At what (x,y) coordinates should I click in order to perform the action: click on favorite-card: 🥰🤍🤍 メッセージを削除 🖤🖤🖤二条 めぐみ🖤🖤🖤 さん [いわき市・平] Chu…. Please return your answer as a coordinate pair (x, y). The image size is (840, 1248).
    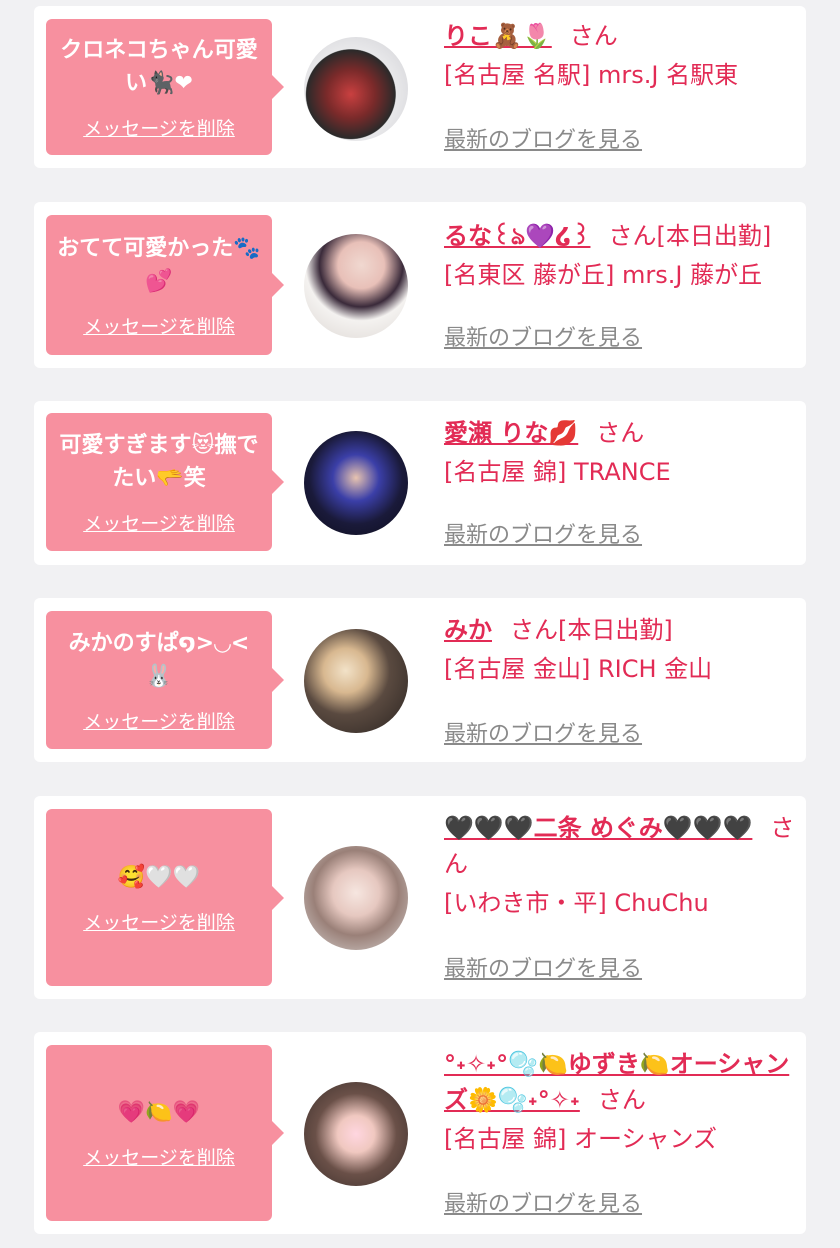
    Looking at the image, I should click on (420, 897).